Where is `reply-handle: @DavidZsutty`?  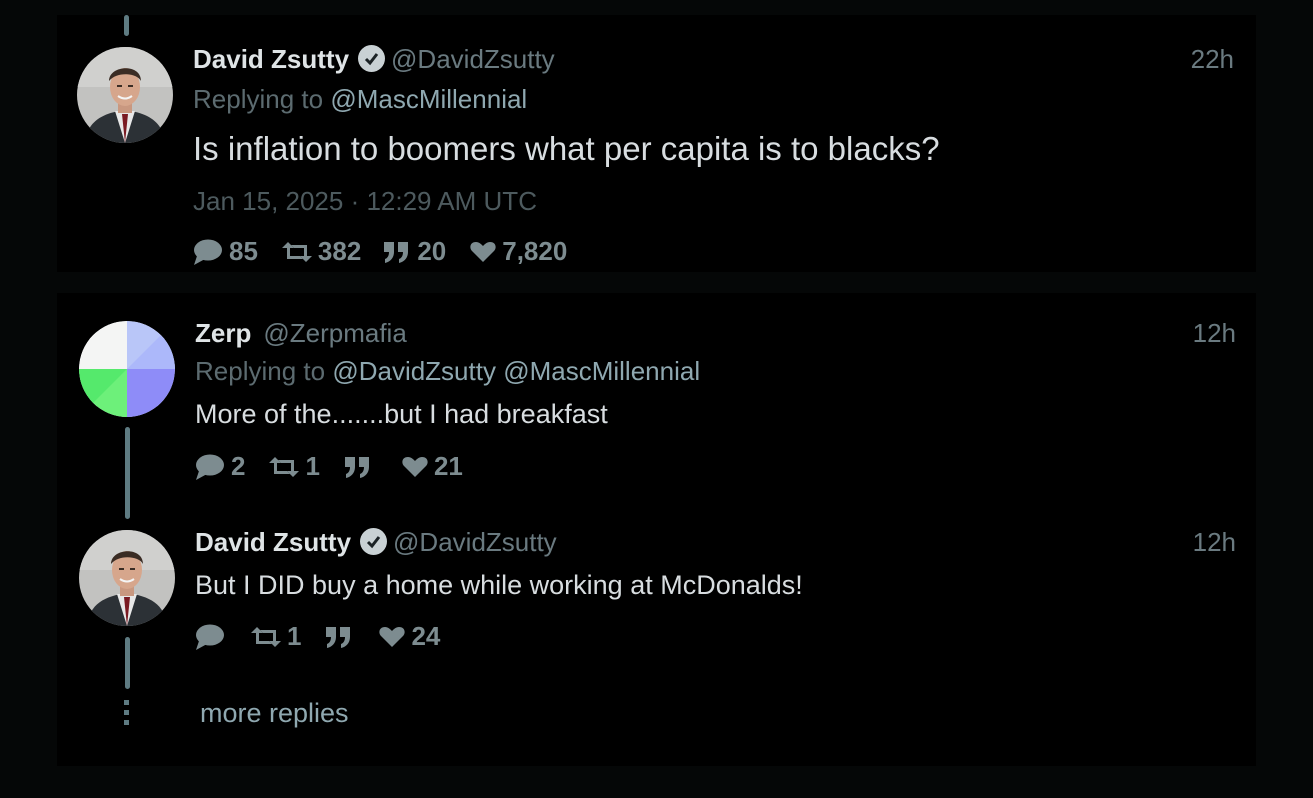
reply-handle: @DavidZsutty is located at coordinates (414, 371).